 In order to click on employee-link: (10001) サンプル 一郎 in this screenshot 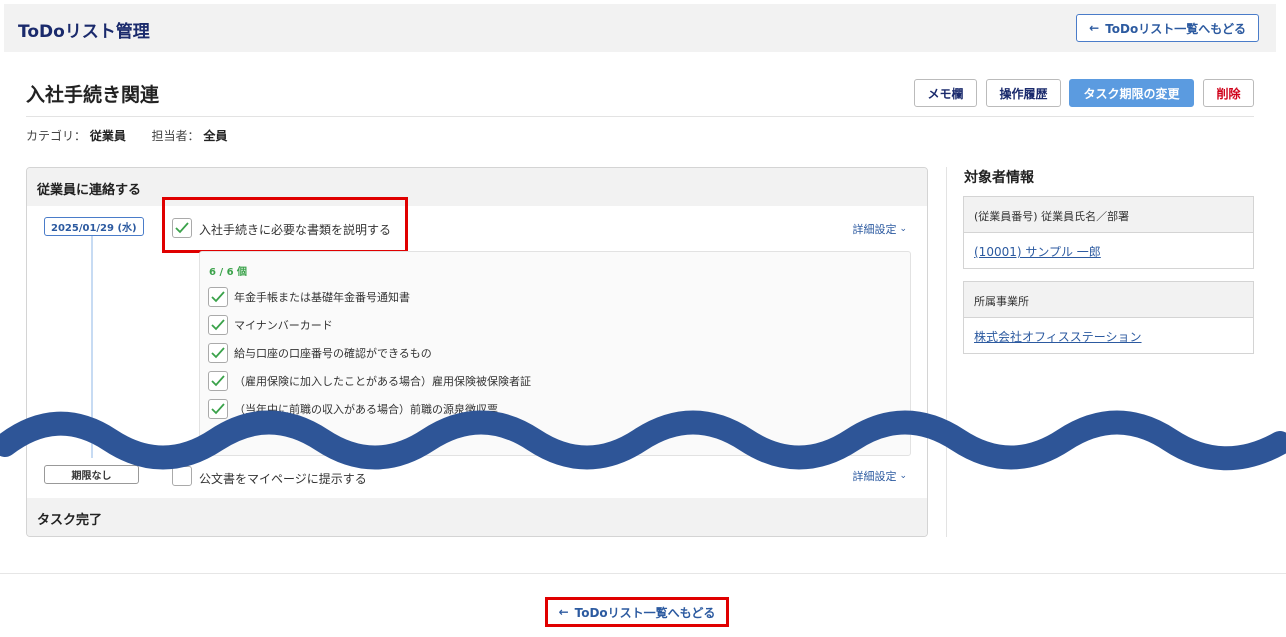, I will do `click(1037, 252)`.